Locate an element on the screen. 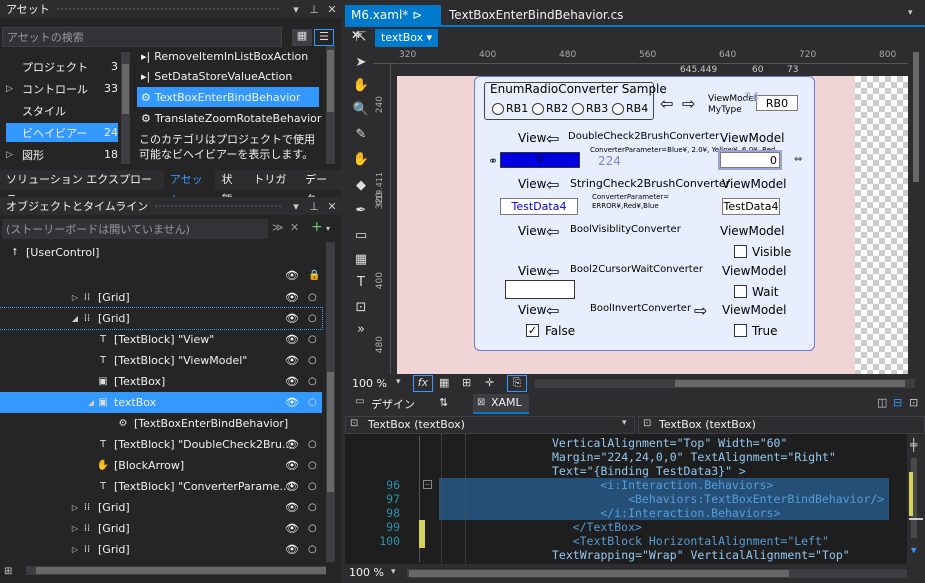 This screenshot has height=583, width=925. cursor-textbox is located at coordinates (540, 289).